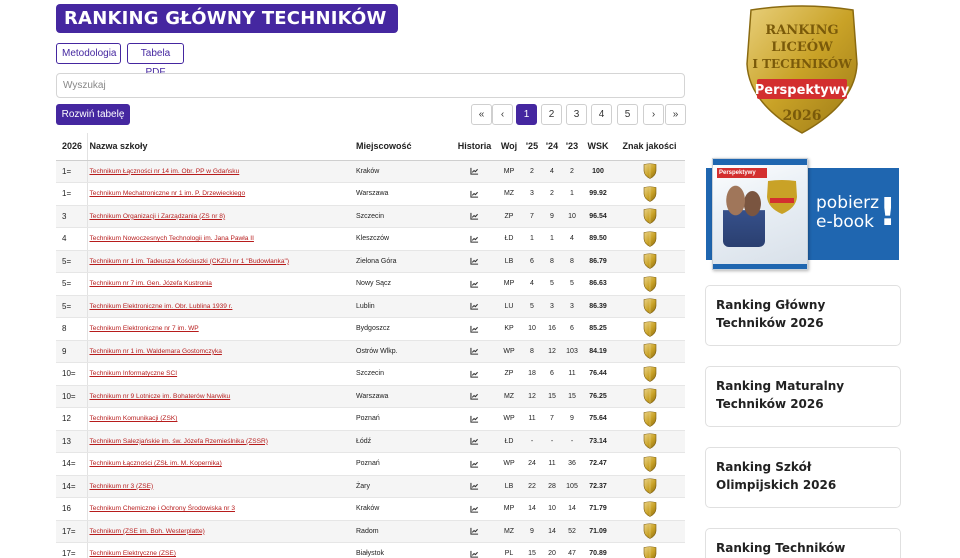 This screenshot has height=558, width=960. I want to click on wsk-cell: 86.39, so click(598, 306).